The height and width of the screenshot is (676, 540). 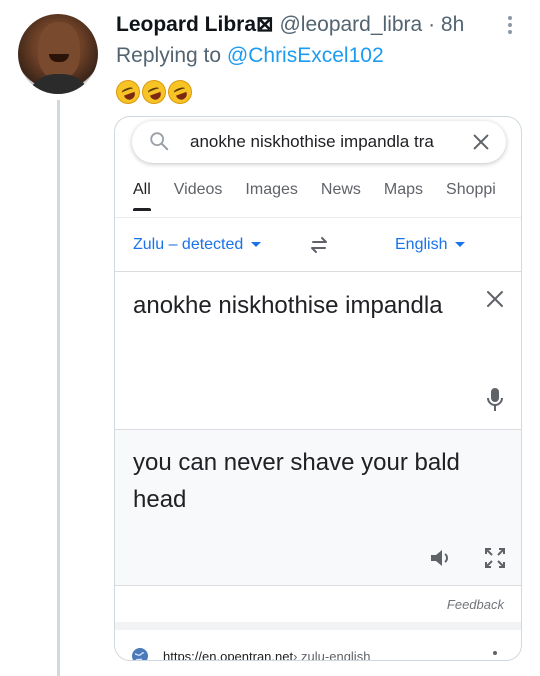 I want to click on swap-languages-icon, so click(x=319, y=245).